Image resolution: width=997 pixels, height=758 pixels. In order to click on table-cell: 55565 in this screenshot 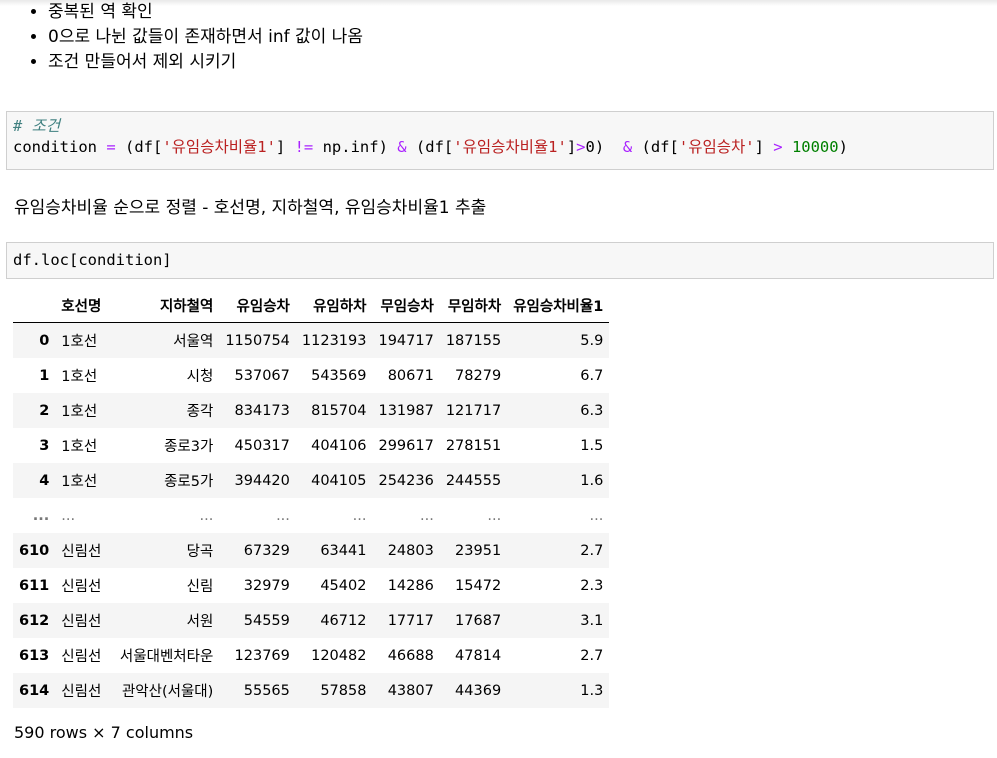, I will do `click(266, 690)`.